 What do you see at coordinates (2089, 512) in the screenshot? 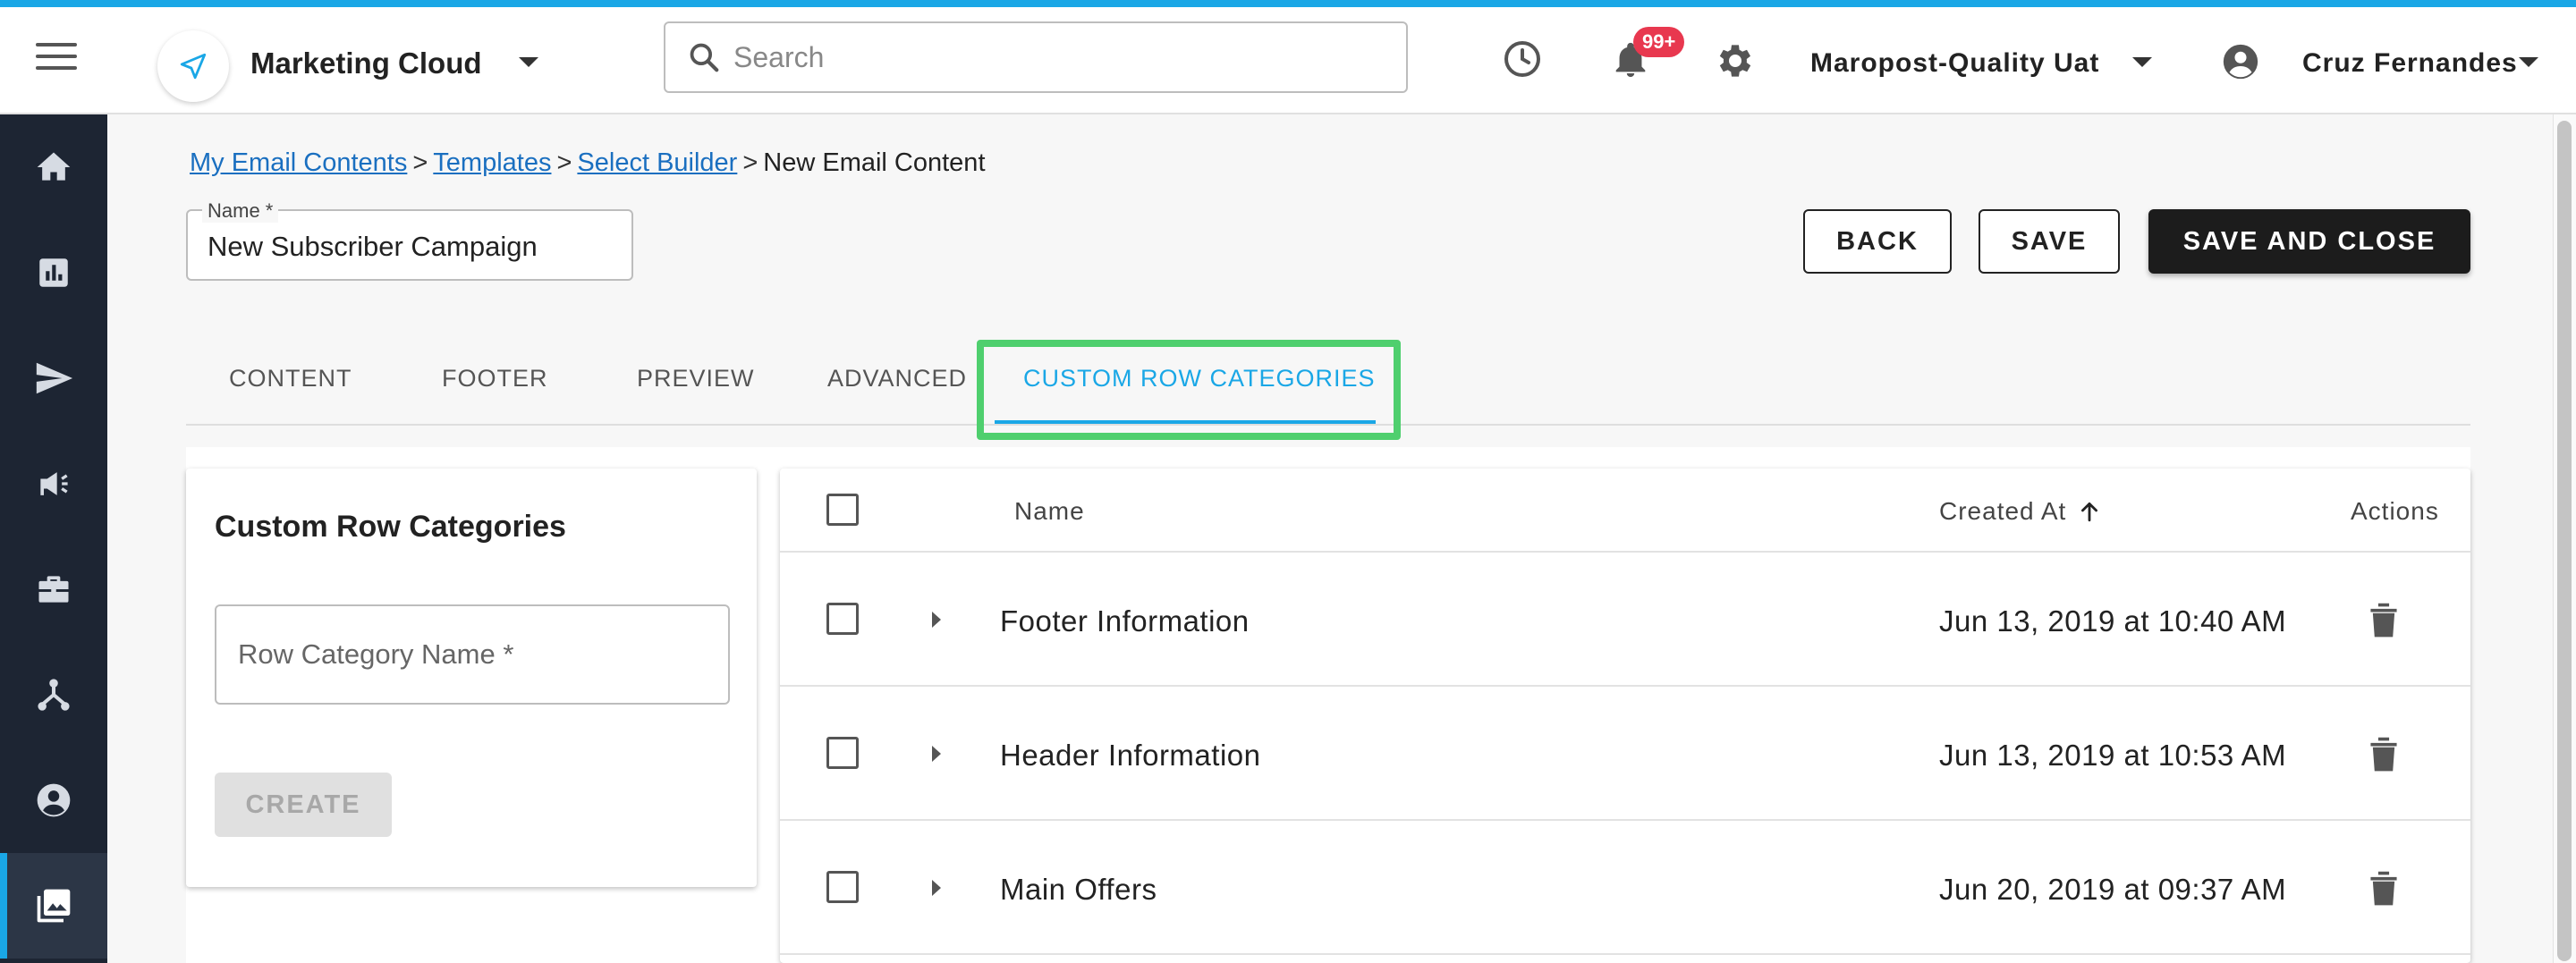
I see `sort-ascending-arrow-icon` at bounding box center [2089, 512].